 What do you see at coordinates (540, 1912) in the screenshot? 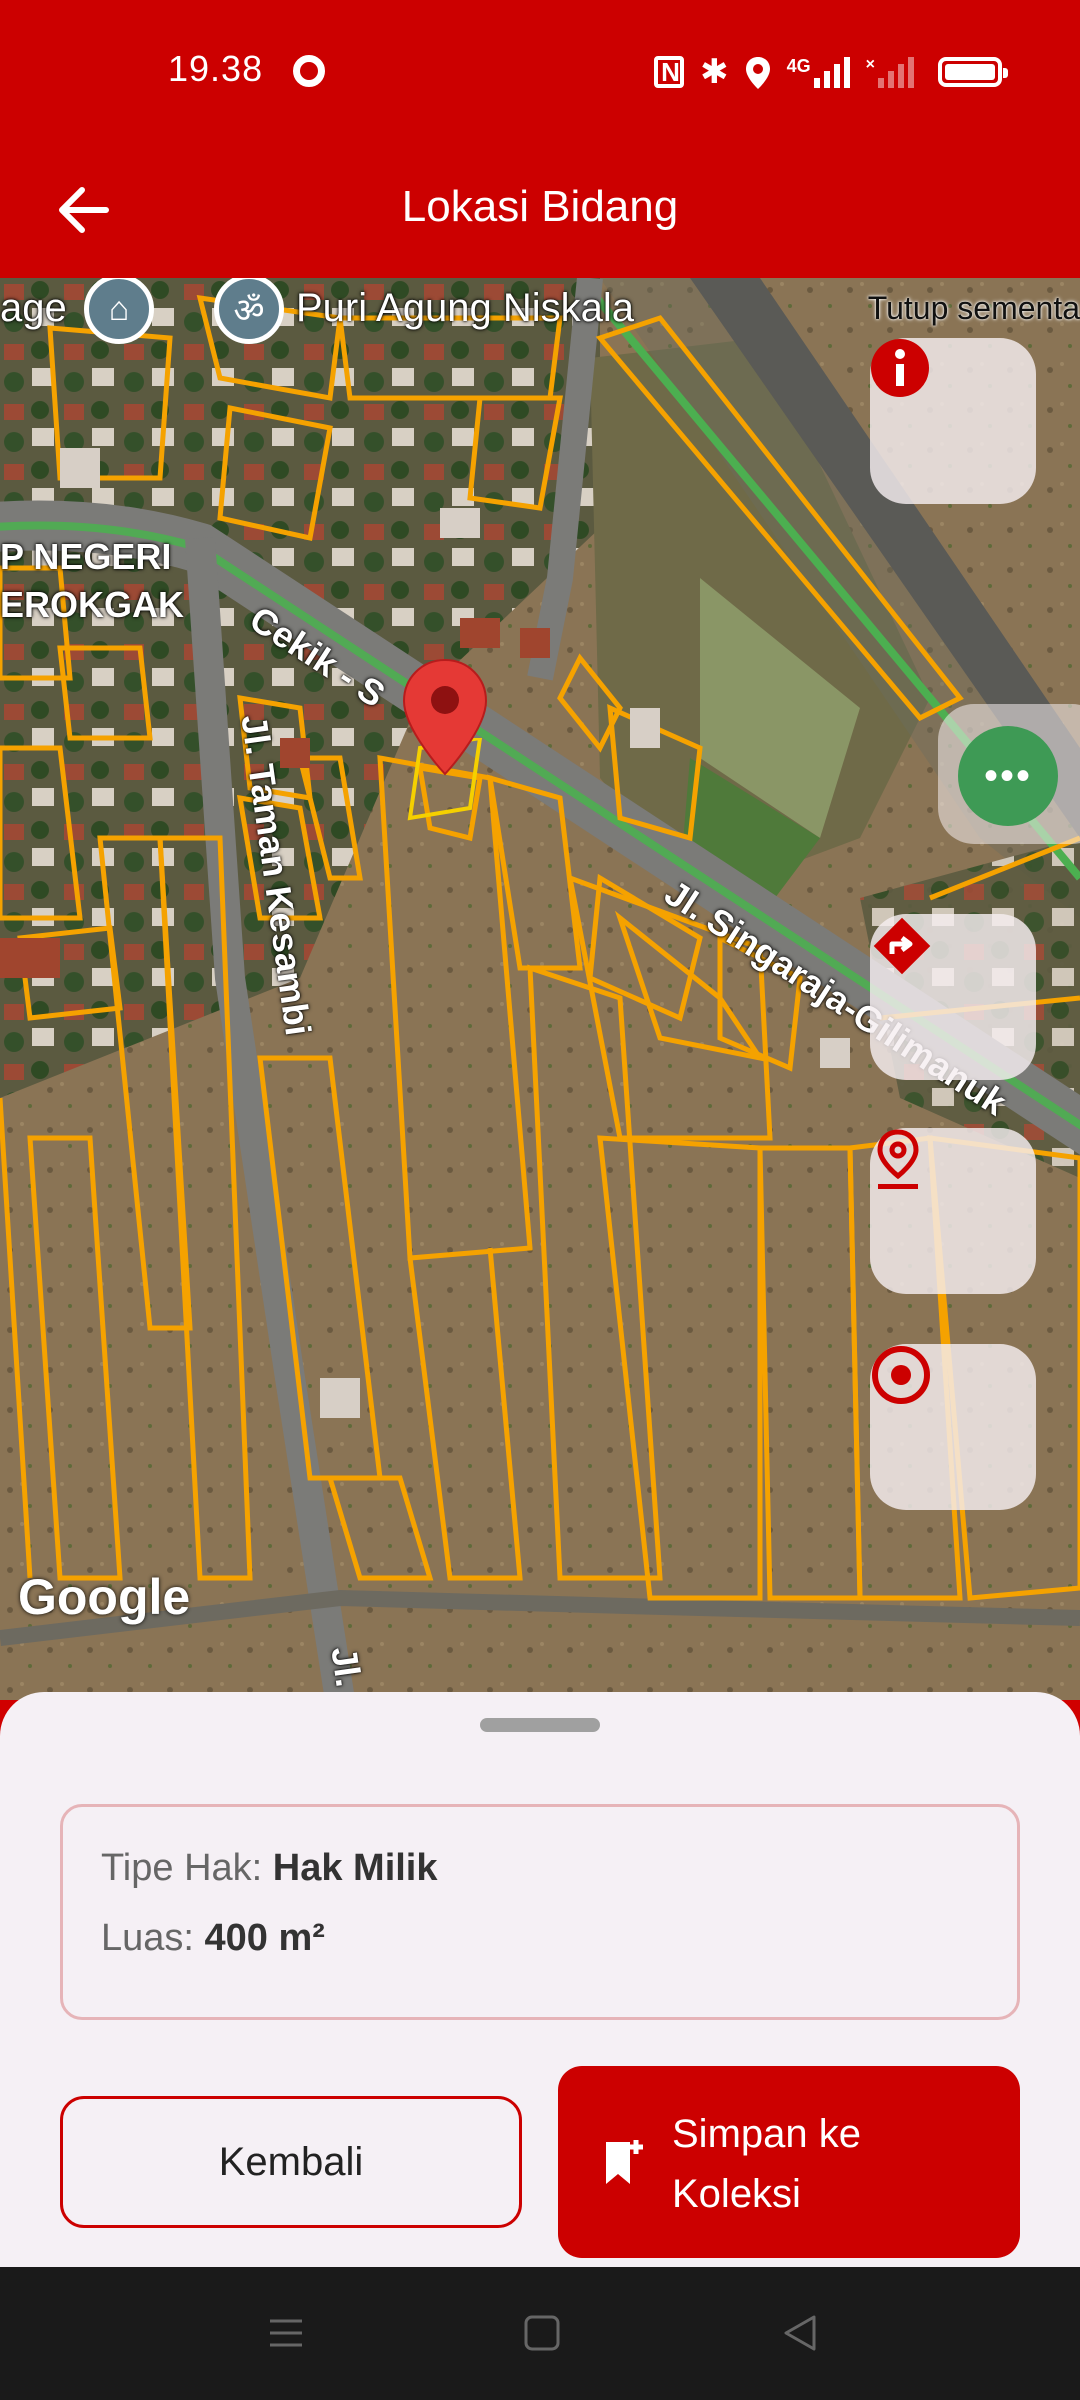
I see `parcel-info-card: Tipe Hak: Hak Milik Luas: 400 m²` at bounding box center [540, 1912].